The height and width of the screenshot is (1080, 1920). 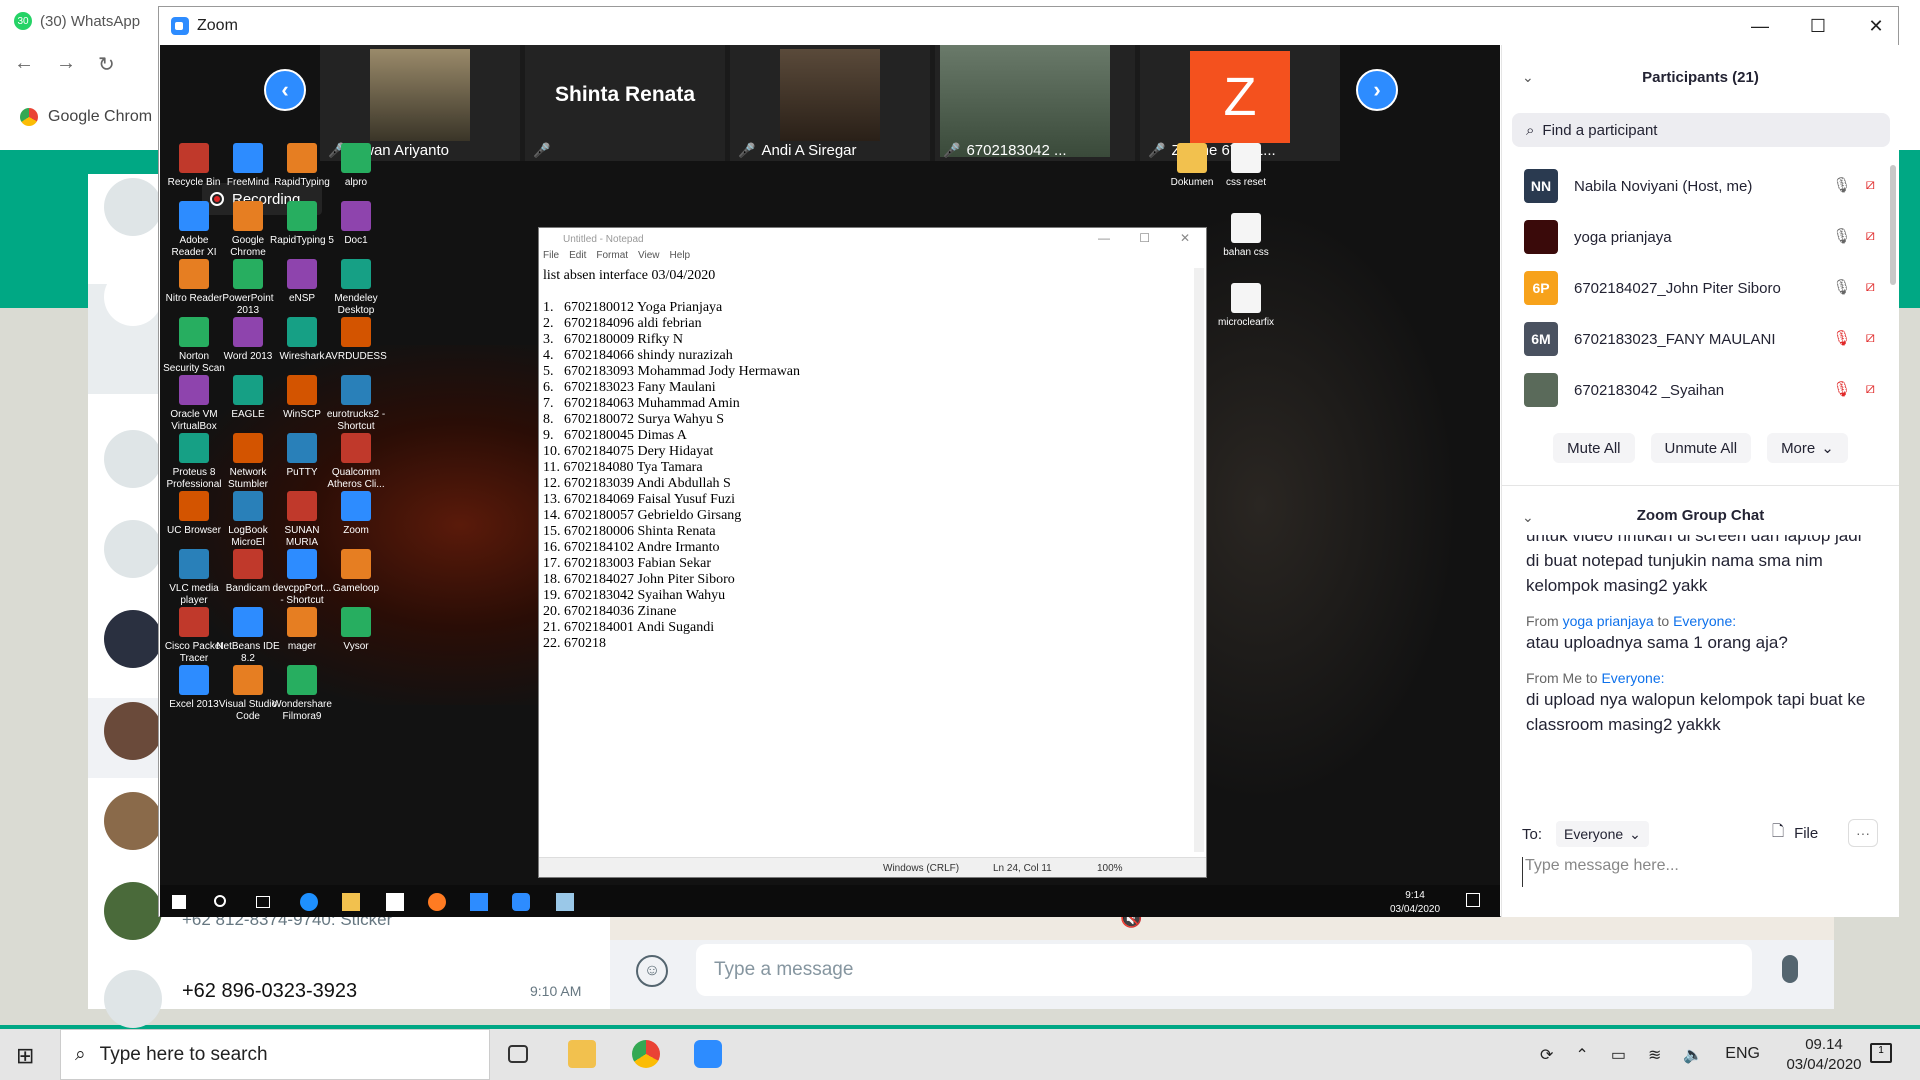 I want to click on chevron-up-icon: ⌃, so click(x=1581, y=1055).